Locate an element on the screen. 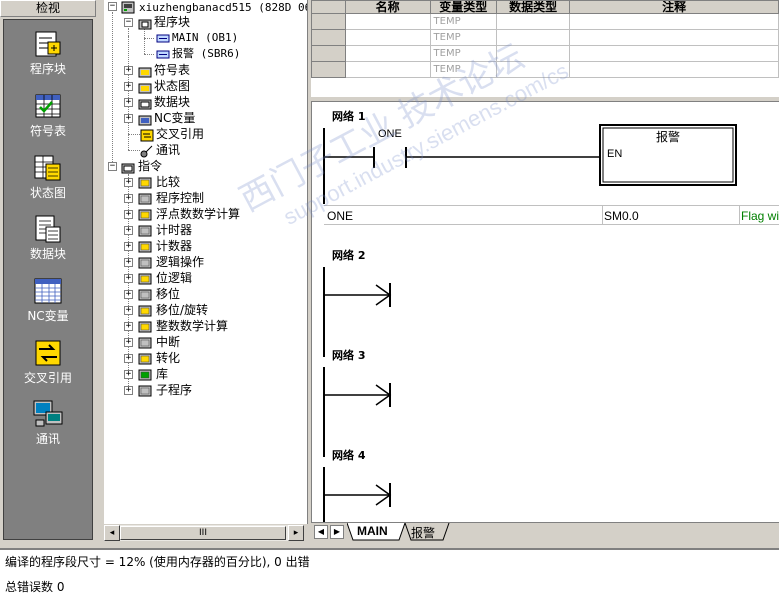 Image resolution: width=779 pixels, height=594 pixels. cross-reference-icon is located at coordinates (48, 353).